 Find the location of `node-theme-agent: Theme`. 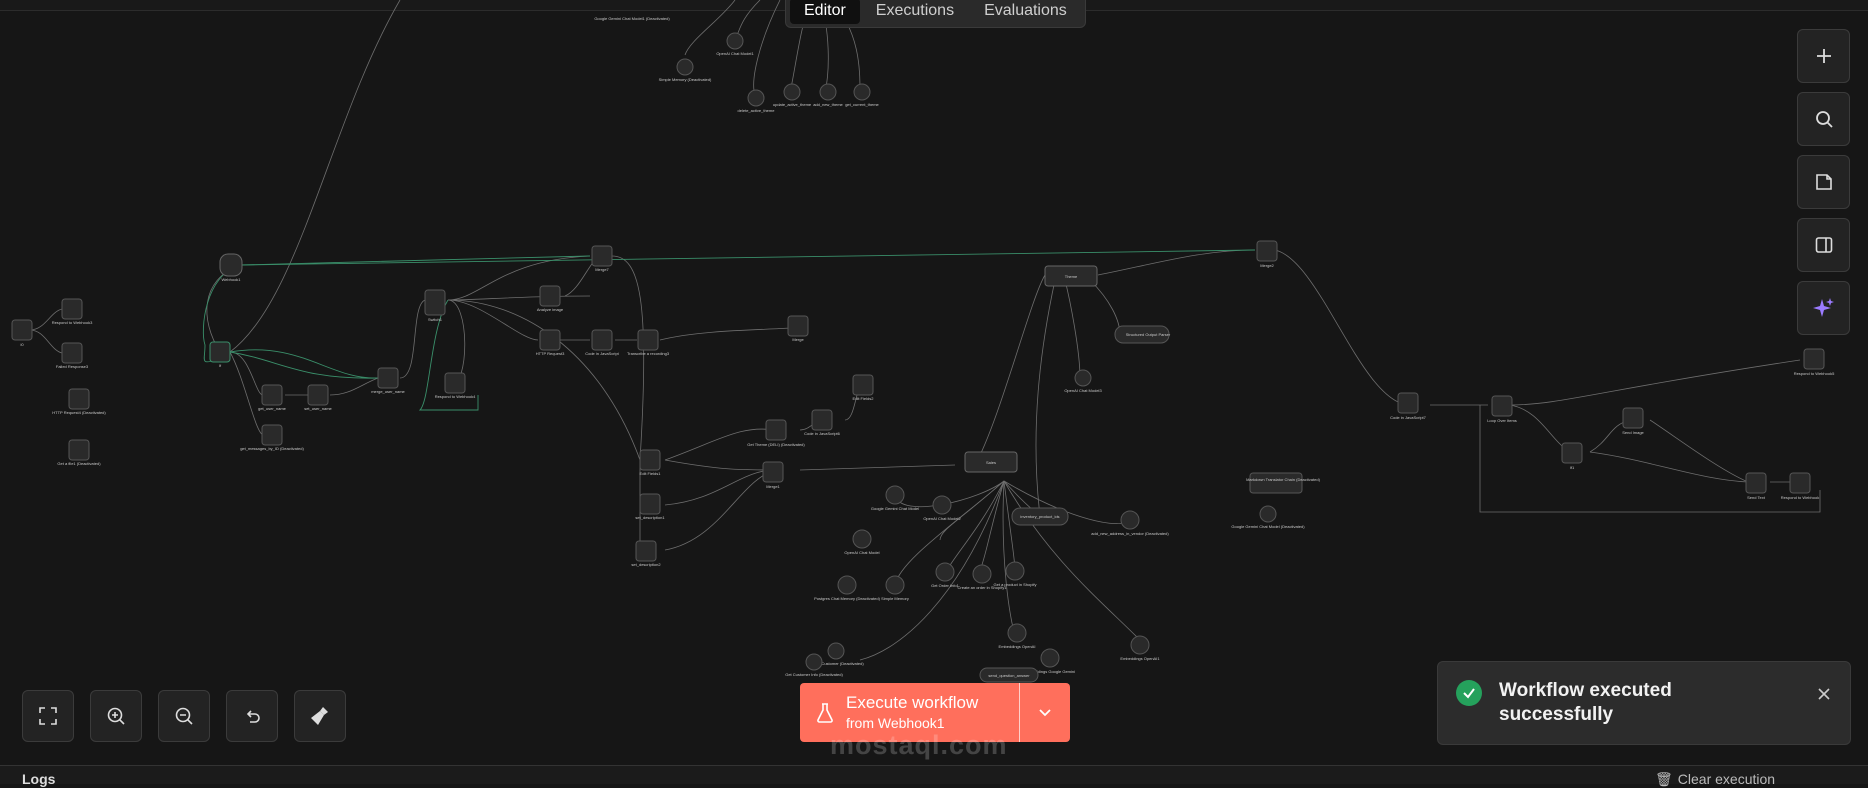

node-theme-agent: Theme is located at coordinates (1071, 276).